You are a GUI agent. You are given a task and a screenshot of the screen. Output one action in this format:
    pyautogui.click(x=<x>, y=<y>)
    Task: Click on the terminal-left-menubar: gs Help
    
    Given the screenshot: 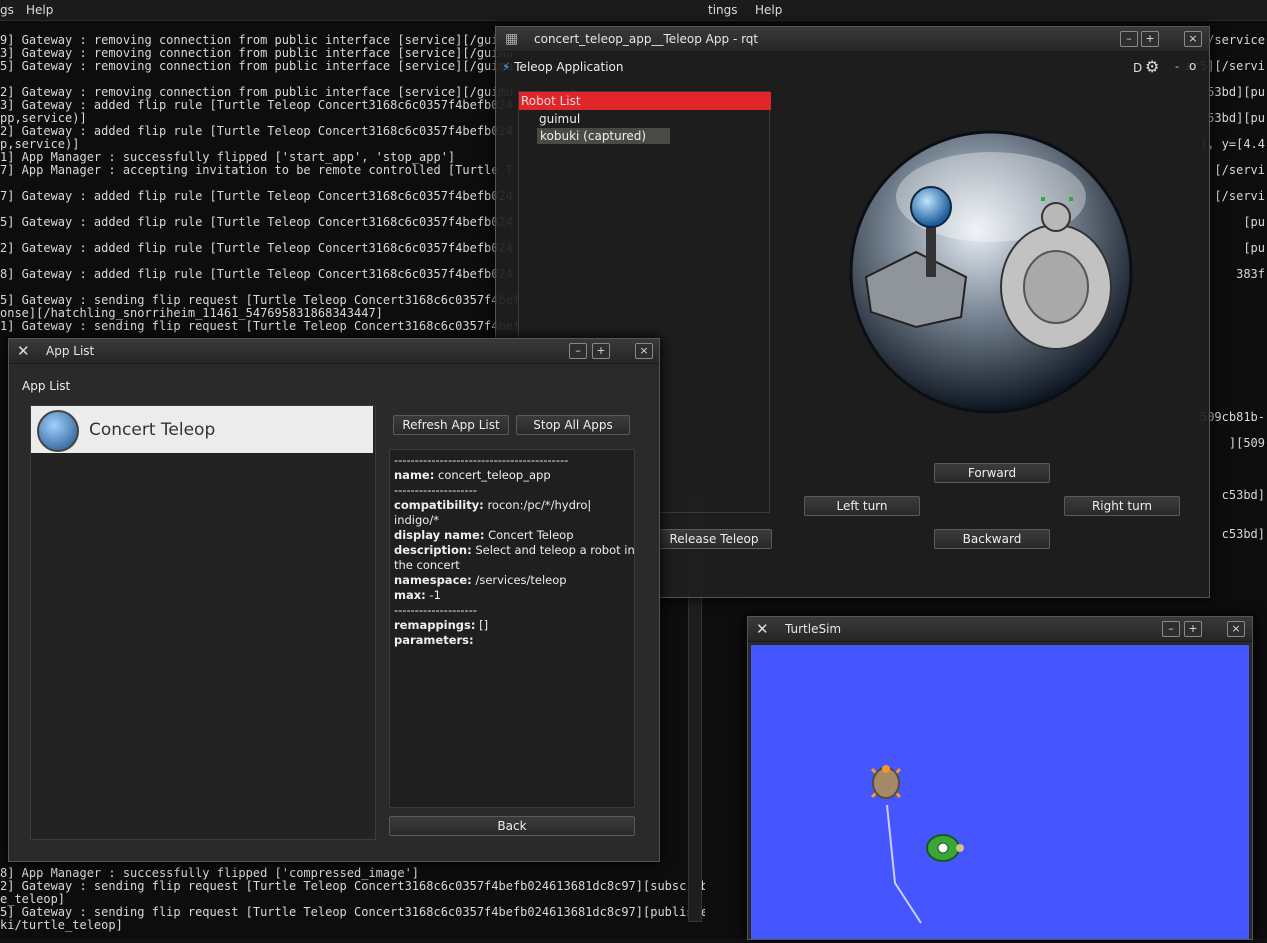 What is the action you would take?
    pyautogui.click(x=352, y=10)
    